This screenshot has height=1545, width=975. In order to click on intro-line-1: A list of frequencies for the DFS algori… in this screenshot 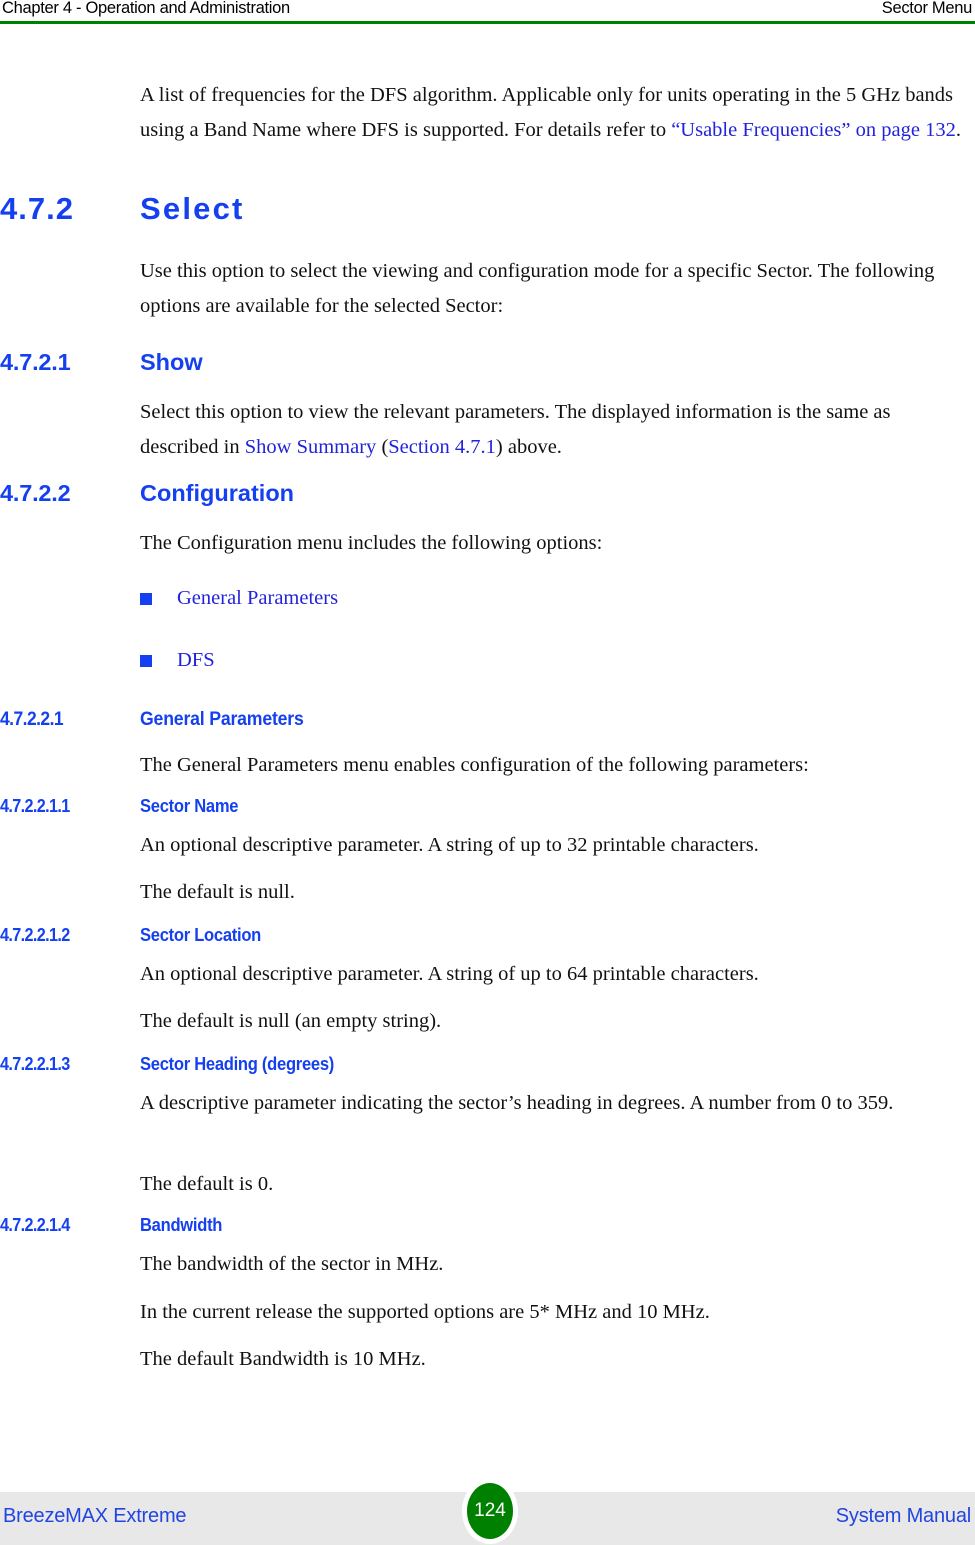, I will do `click(475, 95)`.